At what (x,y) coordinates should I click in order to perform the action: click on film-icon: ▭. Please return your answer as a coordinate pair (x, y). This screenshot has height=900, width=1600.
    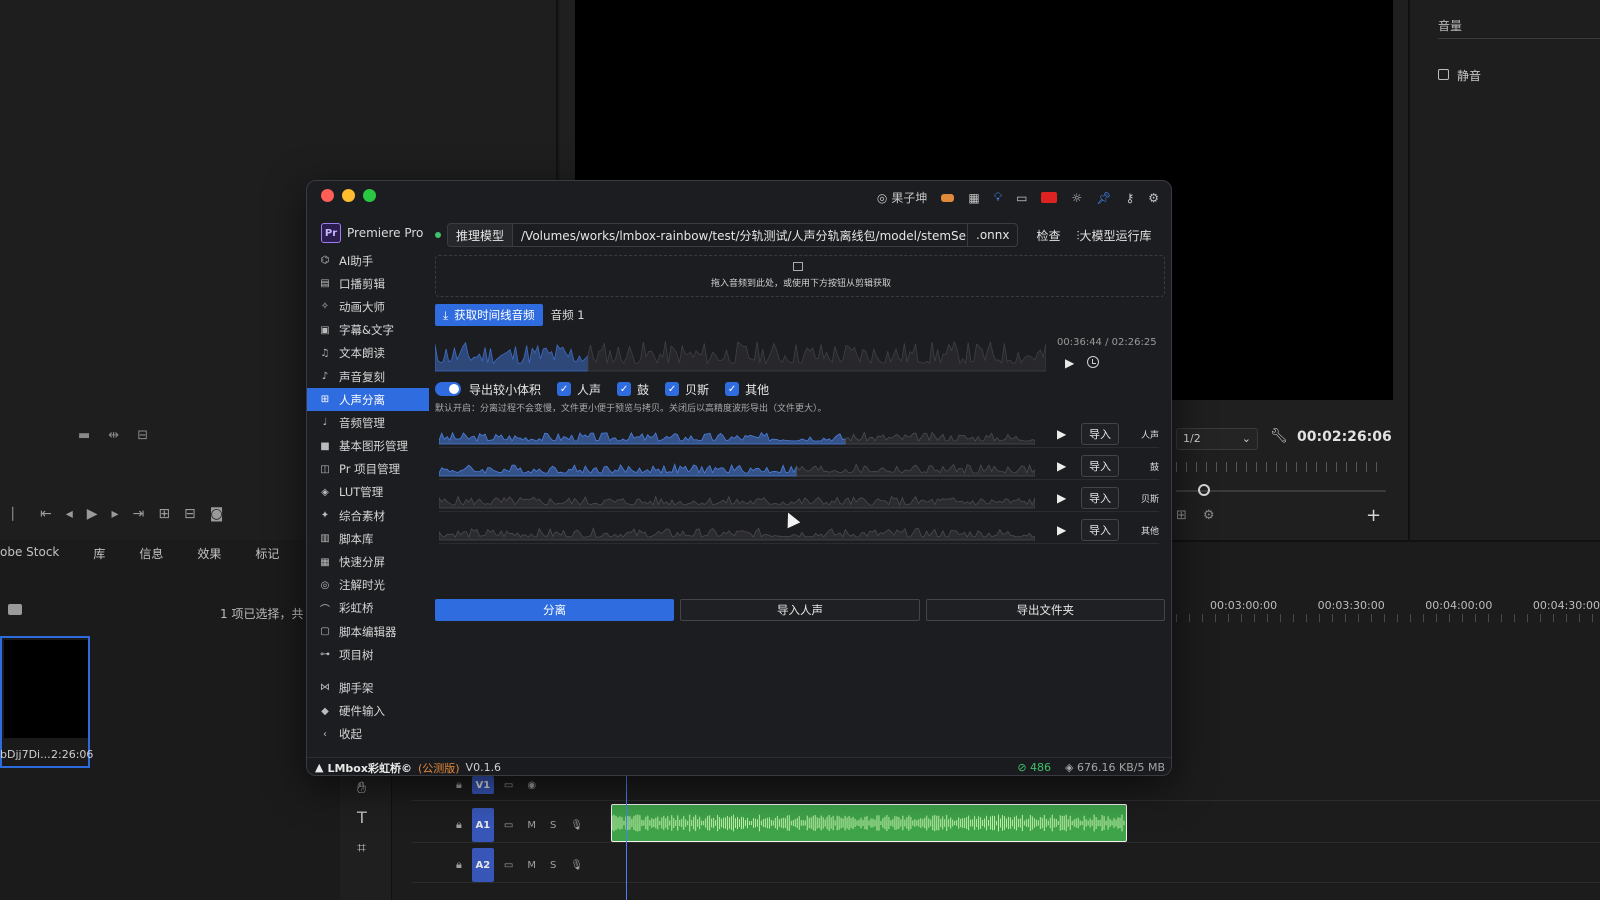
    Looking at the image, I should click on (508, 785).